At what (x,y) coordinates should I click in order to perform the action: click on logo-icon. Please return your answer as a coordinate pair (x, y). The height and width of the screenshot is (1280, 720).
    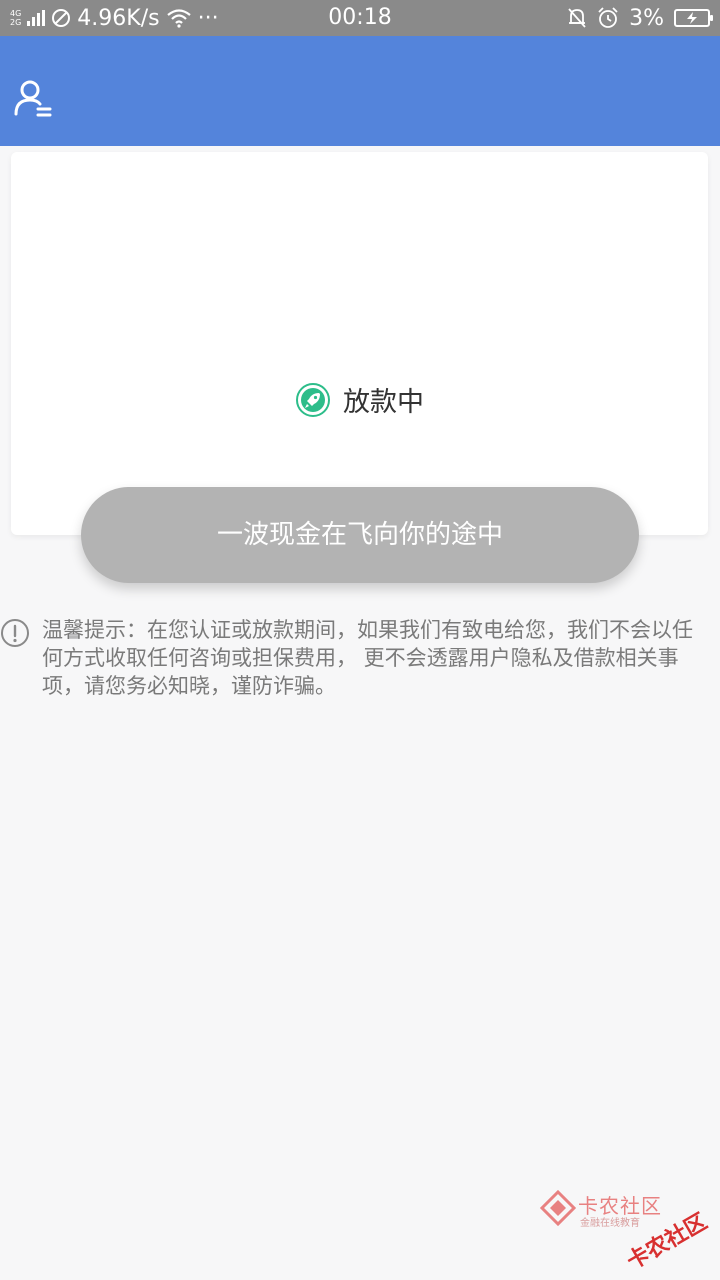
    Looking at the image, I should click on (558, 1208).